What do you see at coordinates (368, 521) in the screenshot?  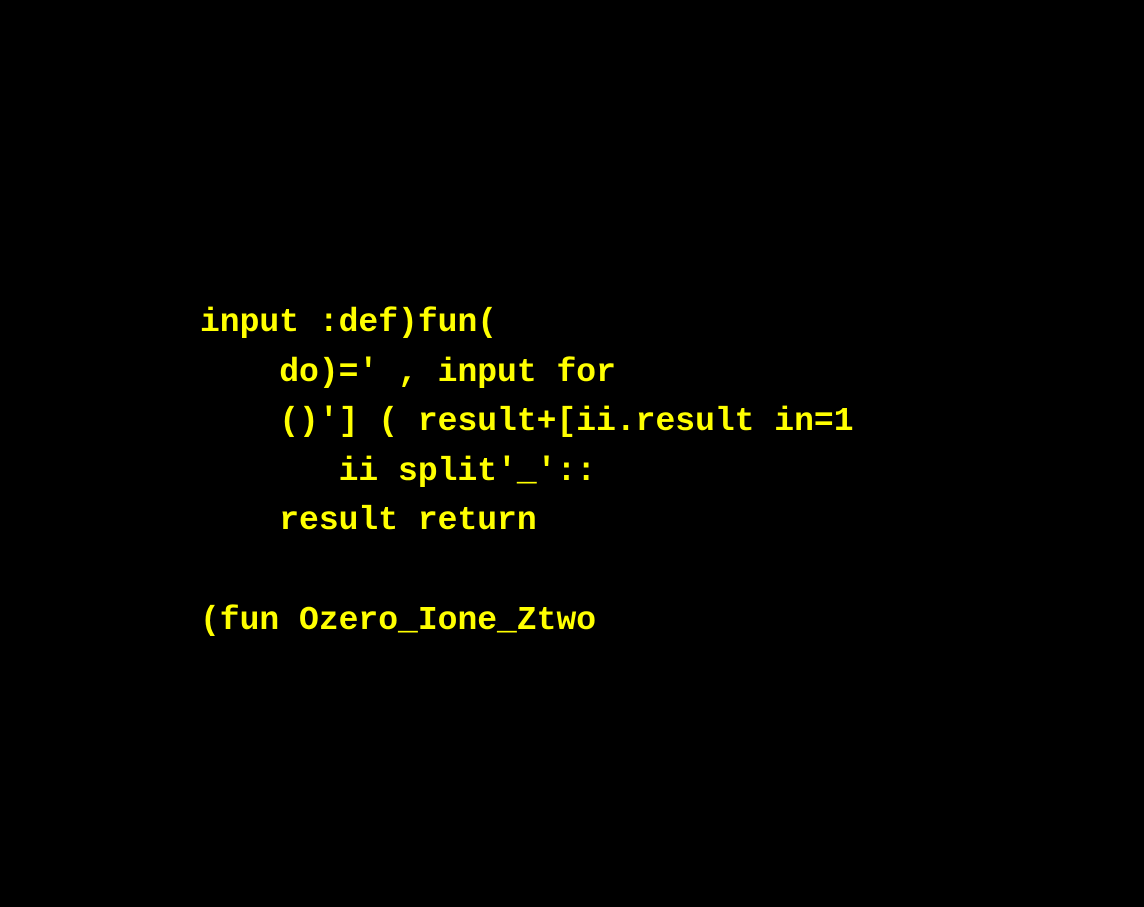 I see `code-line-5: result return` at bounding box center [368, 521].